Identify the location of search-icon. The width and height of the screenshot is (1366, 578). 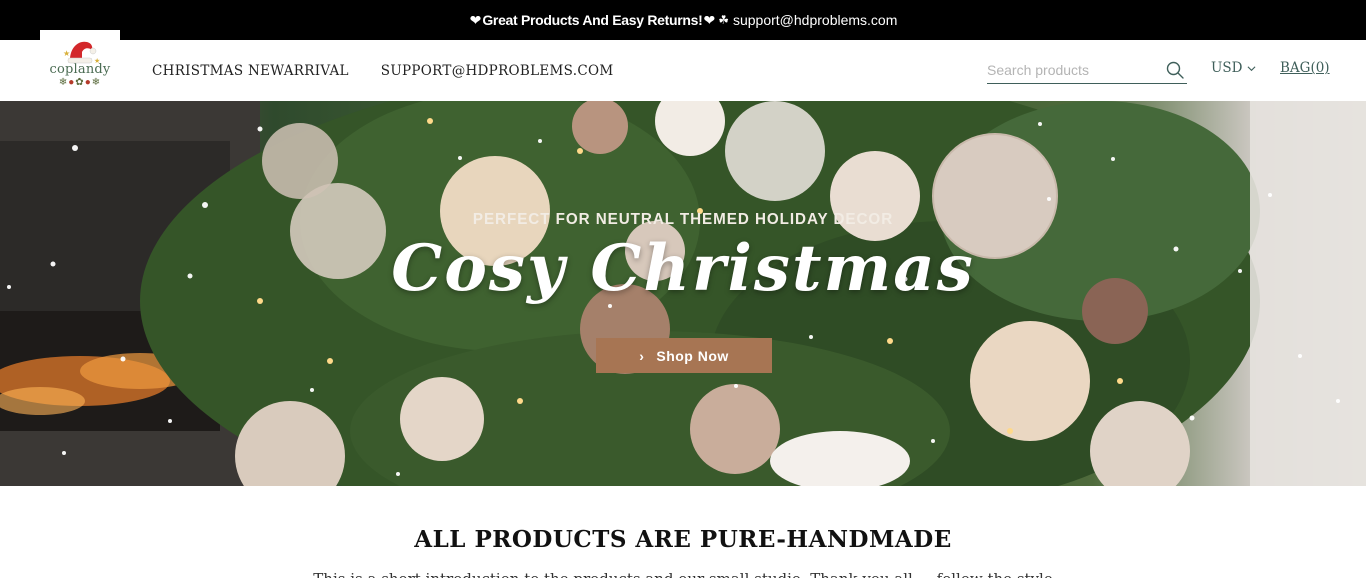
(1175, 70).